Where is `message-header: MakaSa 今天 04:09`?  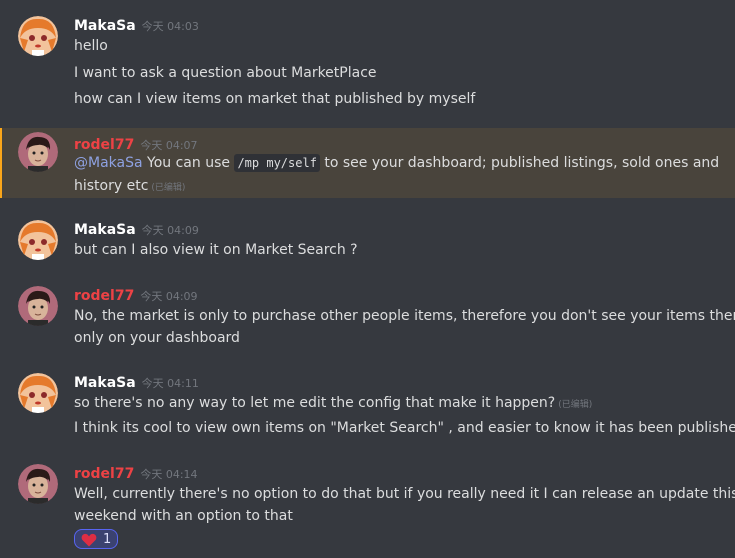
message-header: MakaSa 今天 04:09 is located at coordinates (136, 229).